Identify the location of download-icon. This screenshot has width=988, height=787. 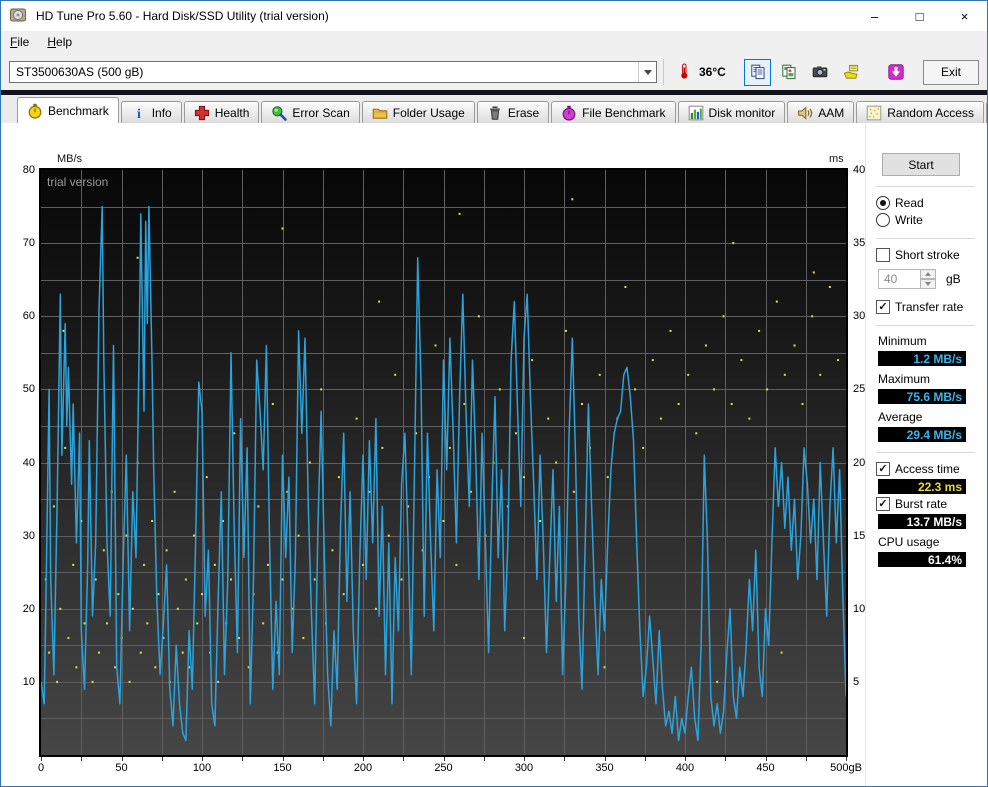
(895, 72).